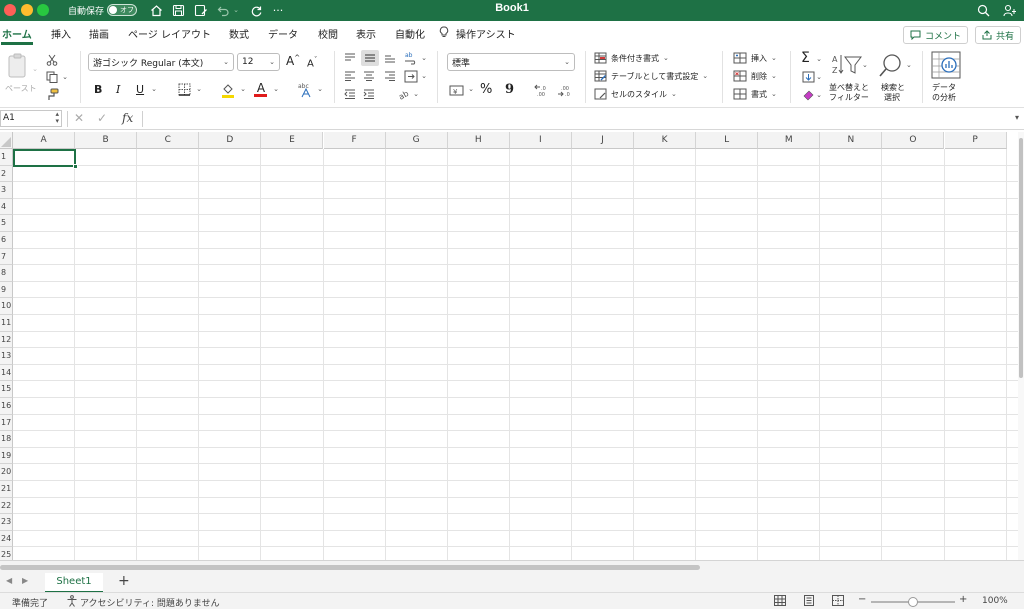 This screenshot has width=1024, height=609. Describe the element at coordinates (6, 489) in the screenshot. I see `row-header-21: 21` at that location.